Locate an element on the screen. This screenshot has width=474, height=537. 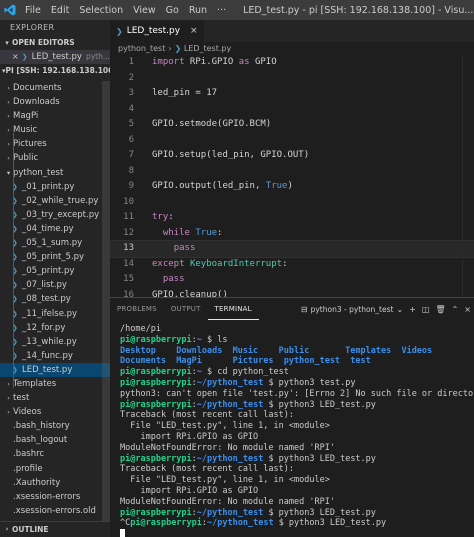
code-line: 13 pass is located at coordinates (292, 249).